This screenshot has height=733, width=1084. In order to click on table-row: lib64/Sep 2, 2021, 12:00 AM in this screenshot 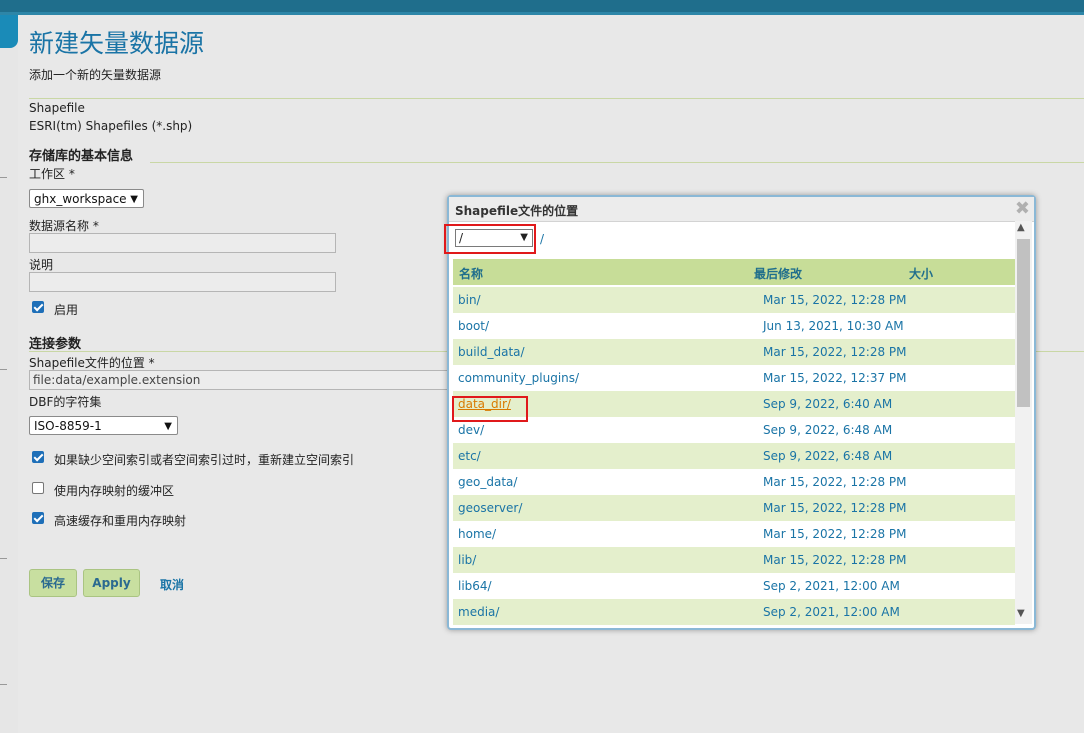, I will do `click(734, 586)`.